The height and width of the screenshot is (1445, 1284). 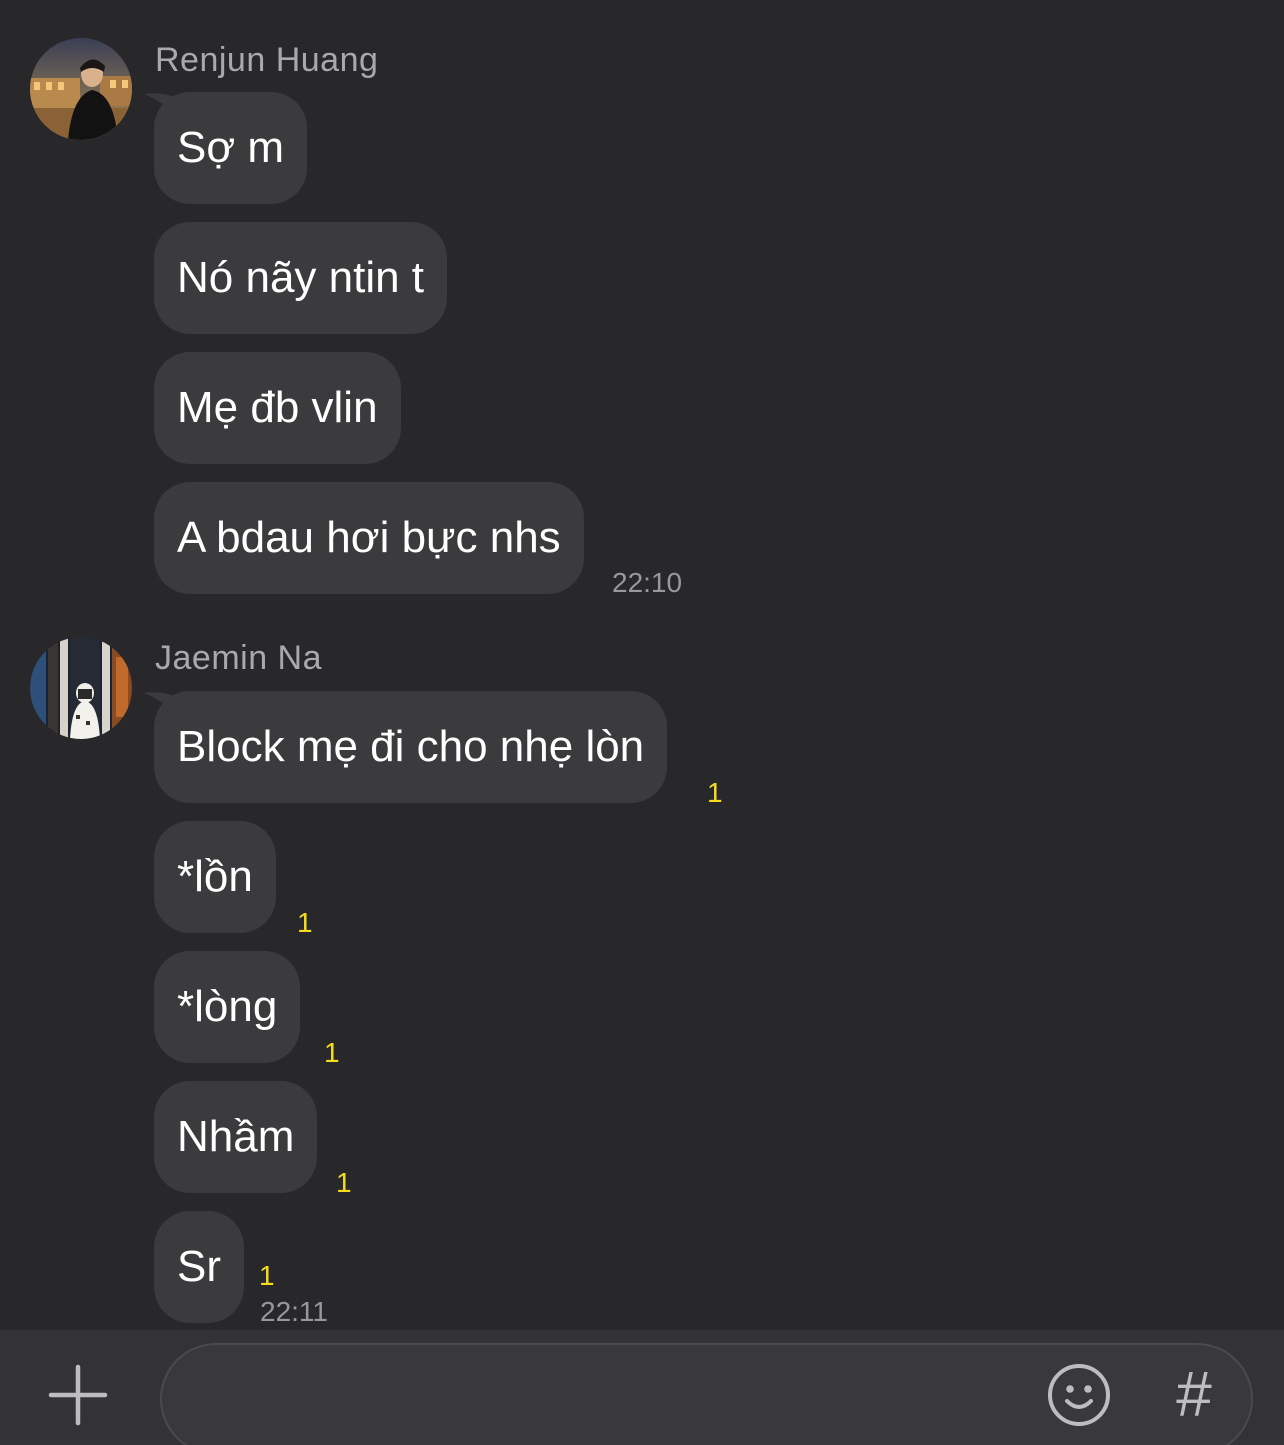 What do you see at coordinates (647, 582) in the screenshot?
I see `message-timestamp: 22:10` at bounding box center [647, 582].